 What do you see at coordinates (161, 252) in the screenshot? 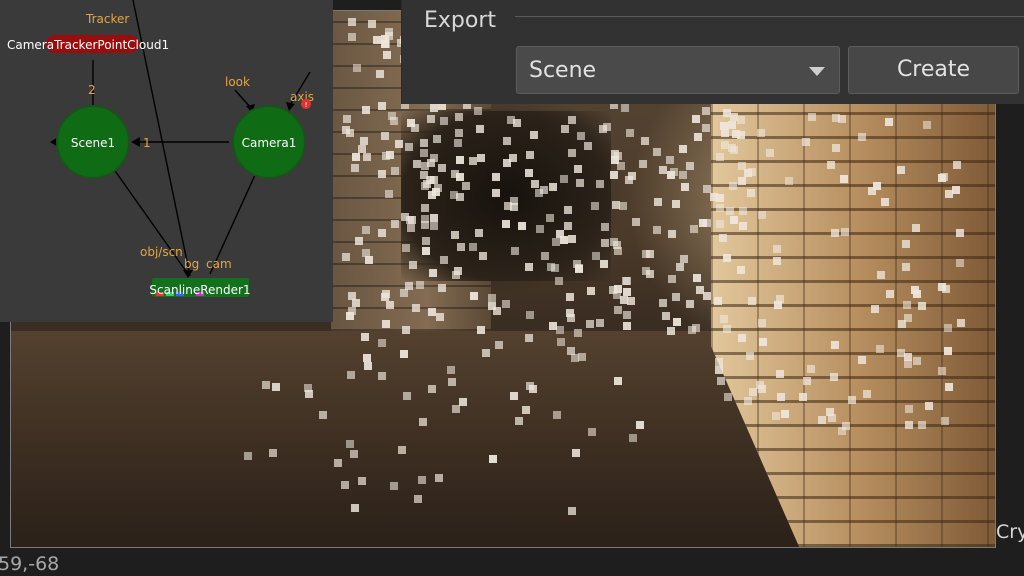
I see `pin-label-obj-scn: obj/scn` at bounding box center [161, 252].